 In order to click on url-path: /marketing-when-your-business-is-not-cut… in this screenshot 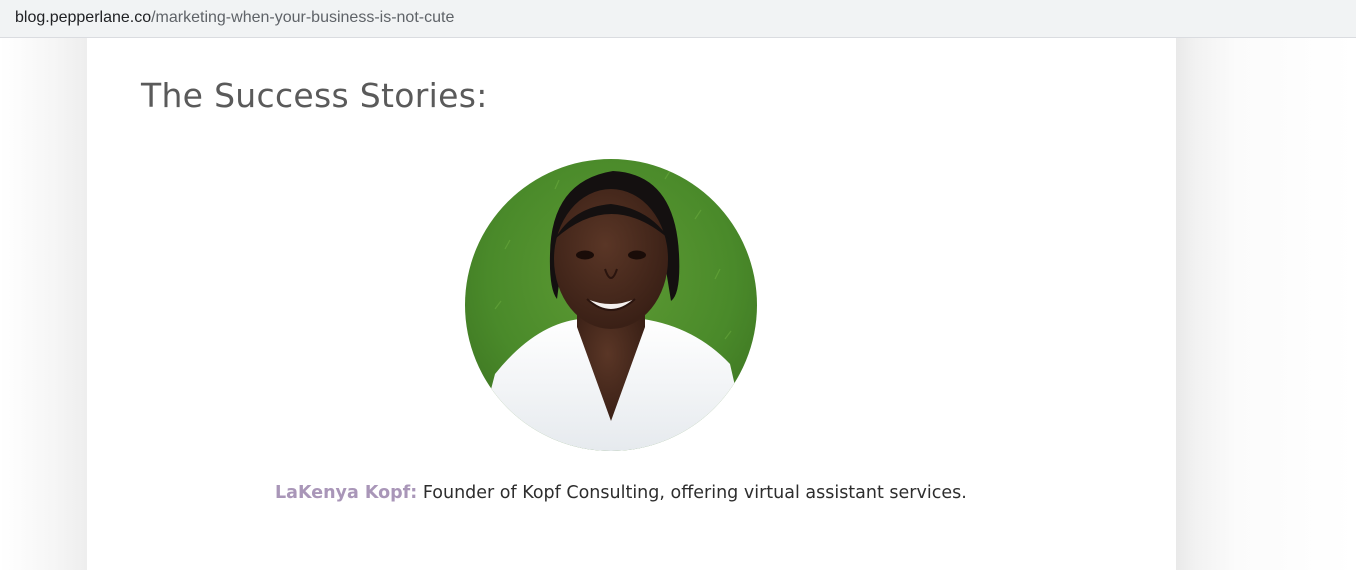, I will do `click(303, 17)`.